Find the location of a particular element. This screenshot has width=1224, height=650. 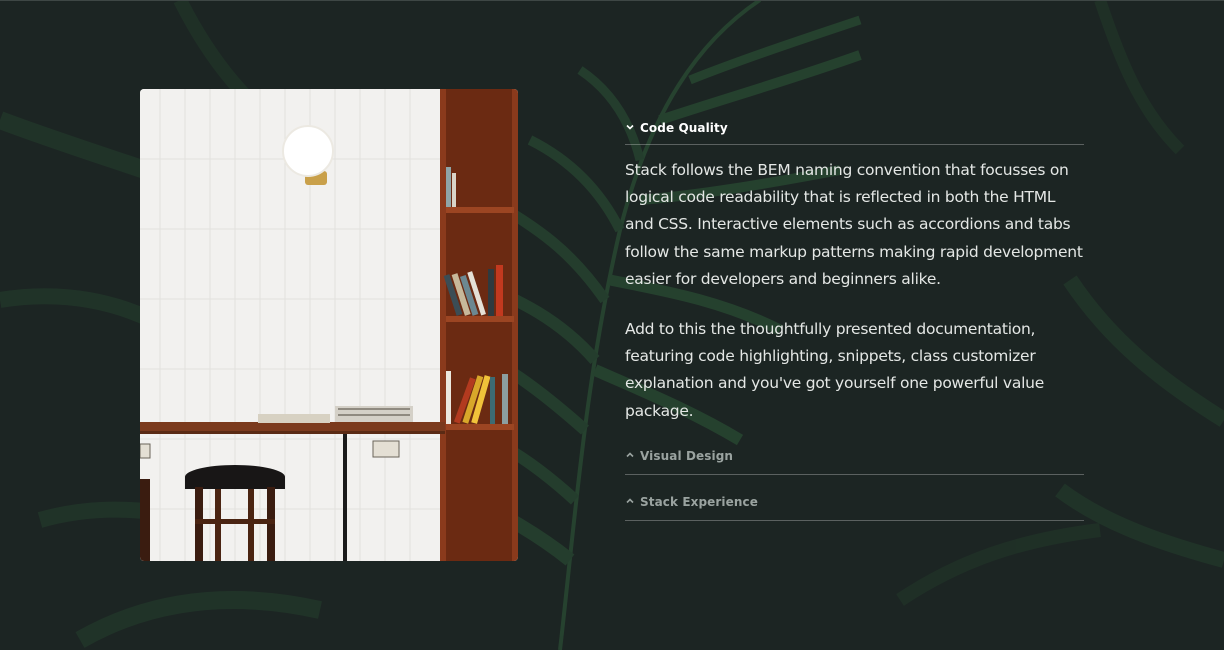

top-divider is located at coordinates (612, 0).